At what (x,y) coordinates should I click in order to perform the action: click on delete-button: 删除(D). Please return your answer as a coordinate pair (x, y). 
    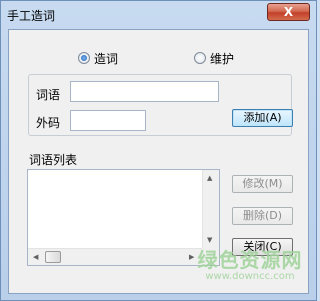
    Looking at the image, I should click on (262, 216).